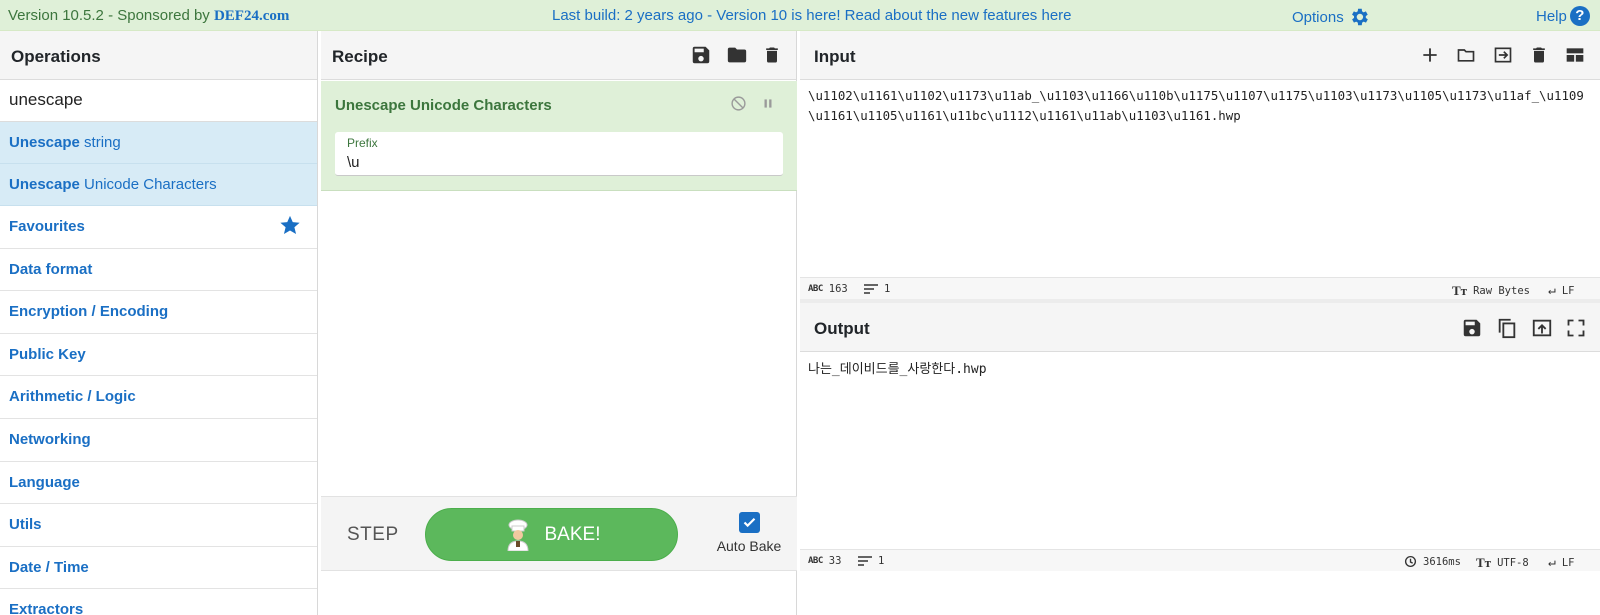  Describe the element at coordinates (752, 103) in the screenshot. I see `operation-controls` at that location.